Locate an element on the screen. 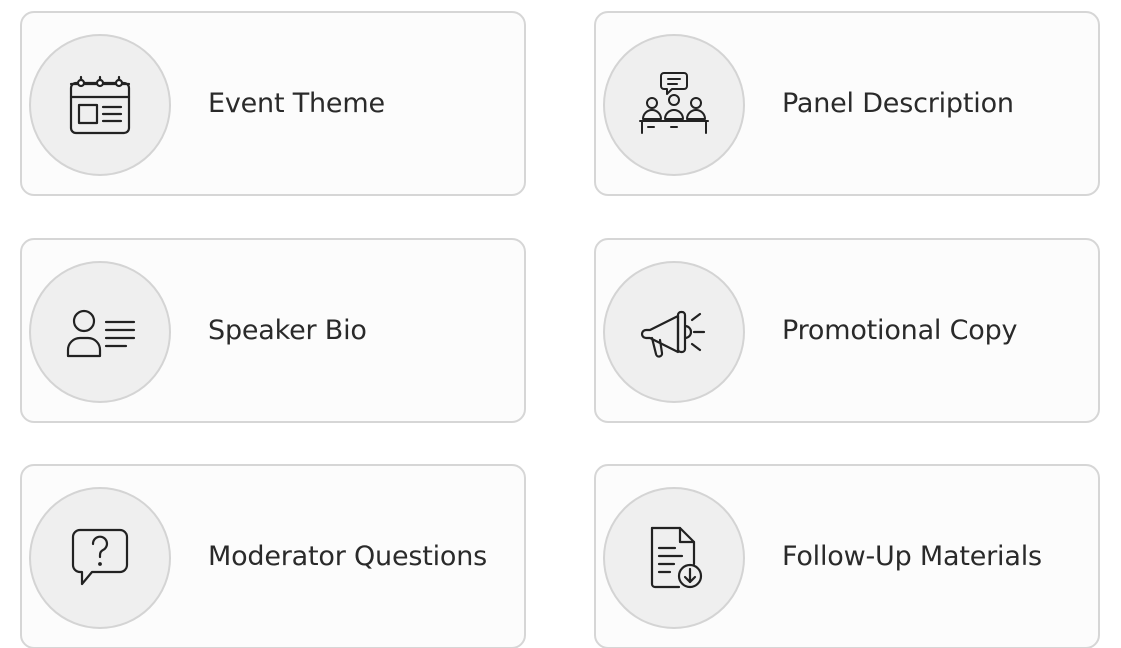  card-panel-description: Panel Description is located at coordinates (847, 103).